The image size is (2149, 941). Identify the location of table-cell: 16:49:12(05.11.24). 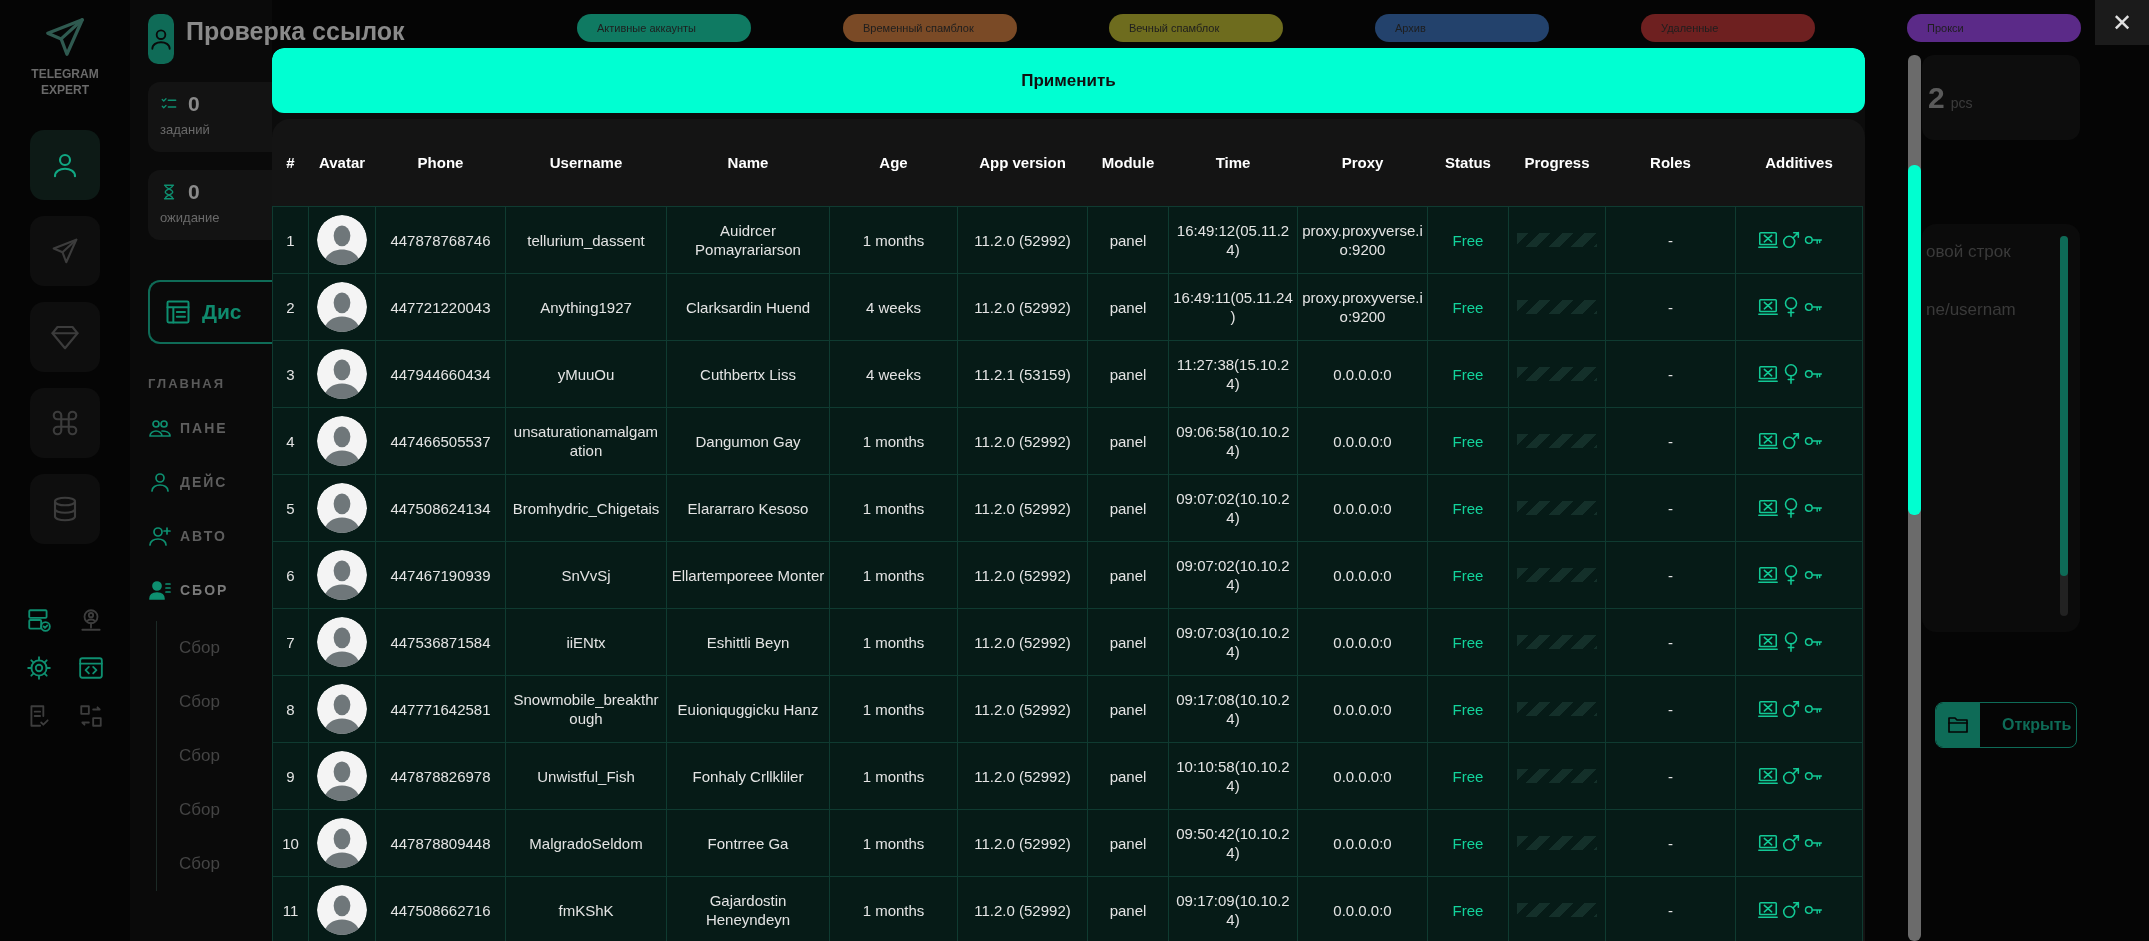
(1233, 240).